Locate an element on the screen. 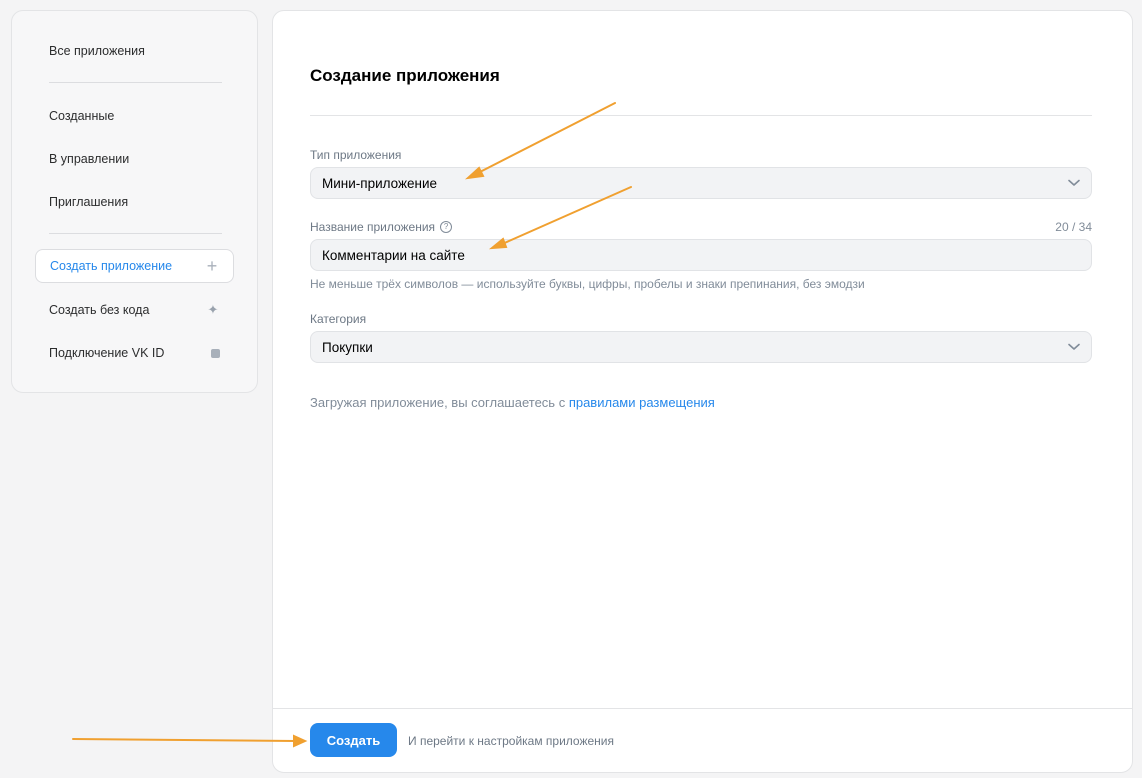  type-label: Тип приложения is located at coordinates (355, 155).